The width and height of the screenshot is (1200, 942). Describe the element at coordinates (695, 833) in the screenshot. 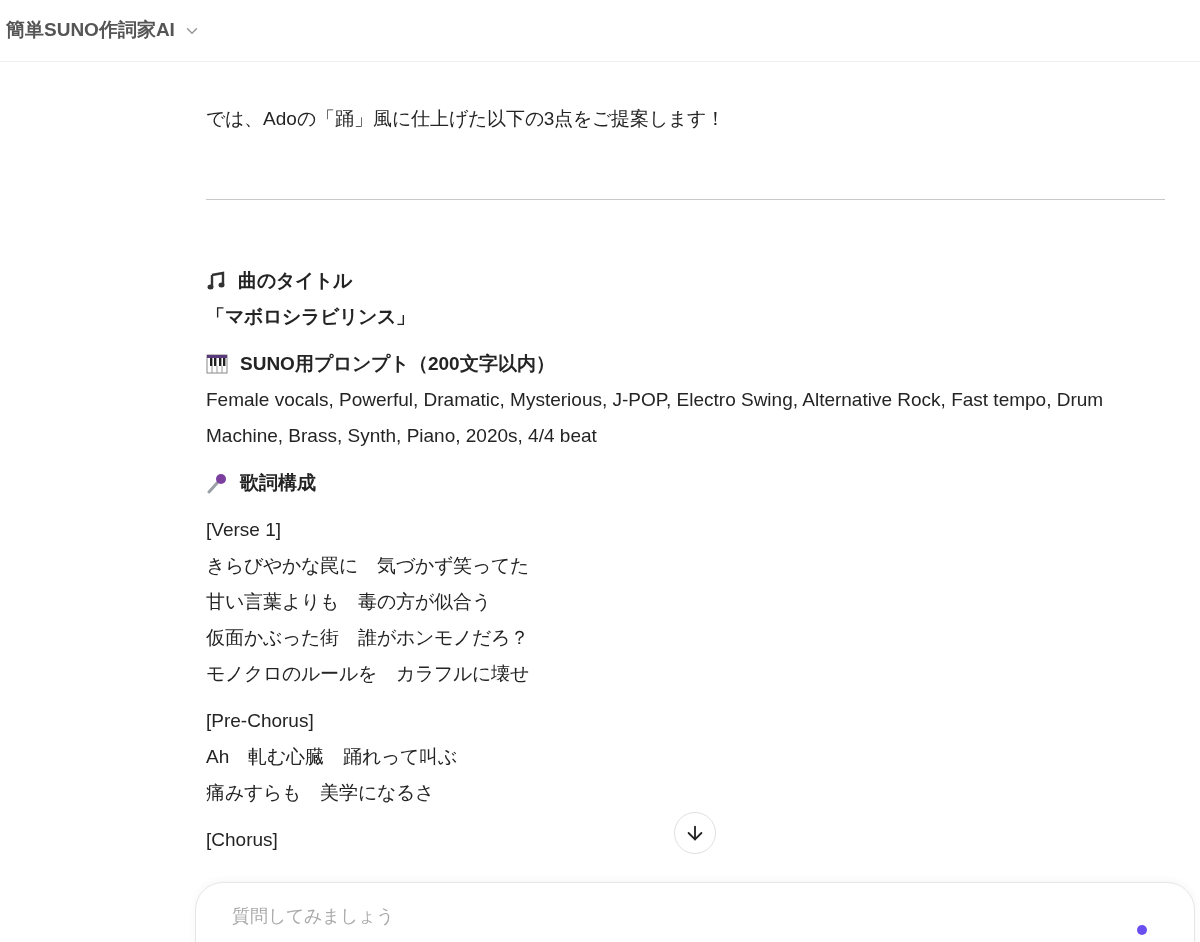

I see `scroll-down-button` at that location.